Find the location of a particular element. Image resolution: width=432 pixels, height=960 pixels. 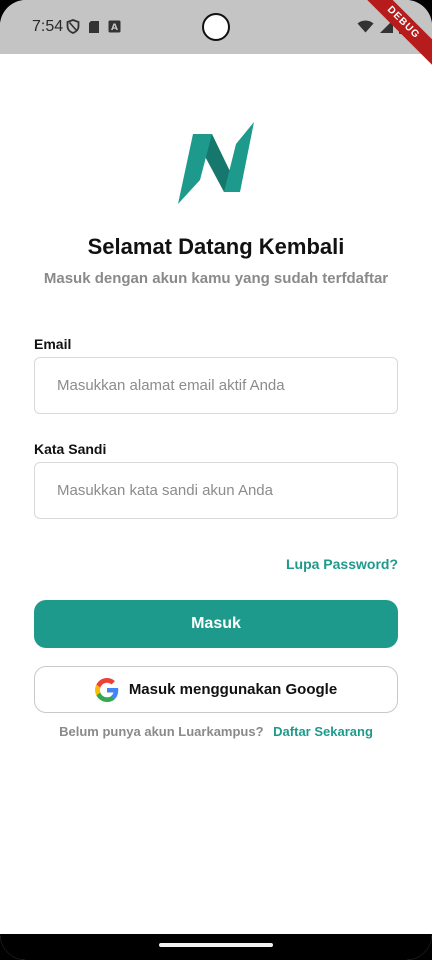

status-time: 7:54 is located at coordinates (48, 26).